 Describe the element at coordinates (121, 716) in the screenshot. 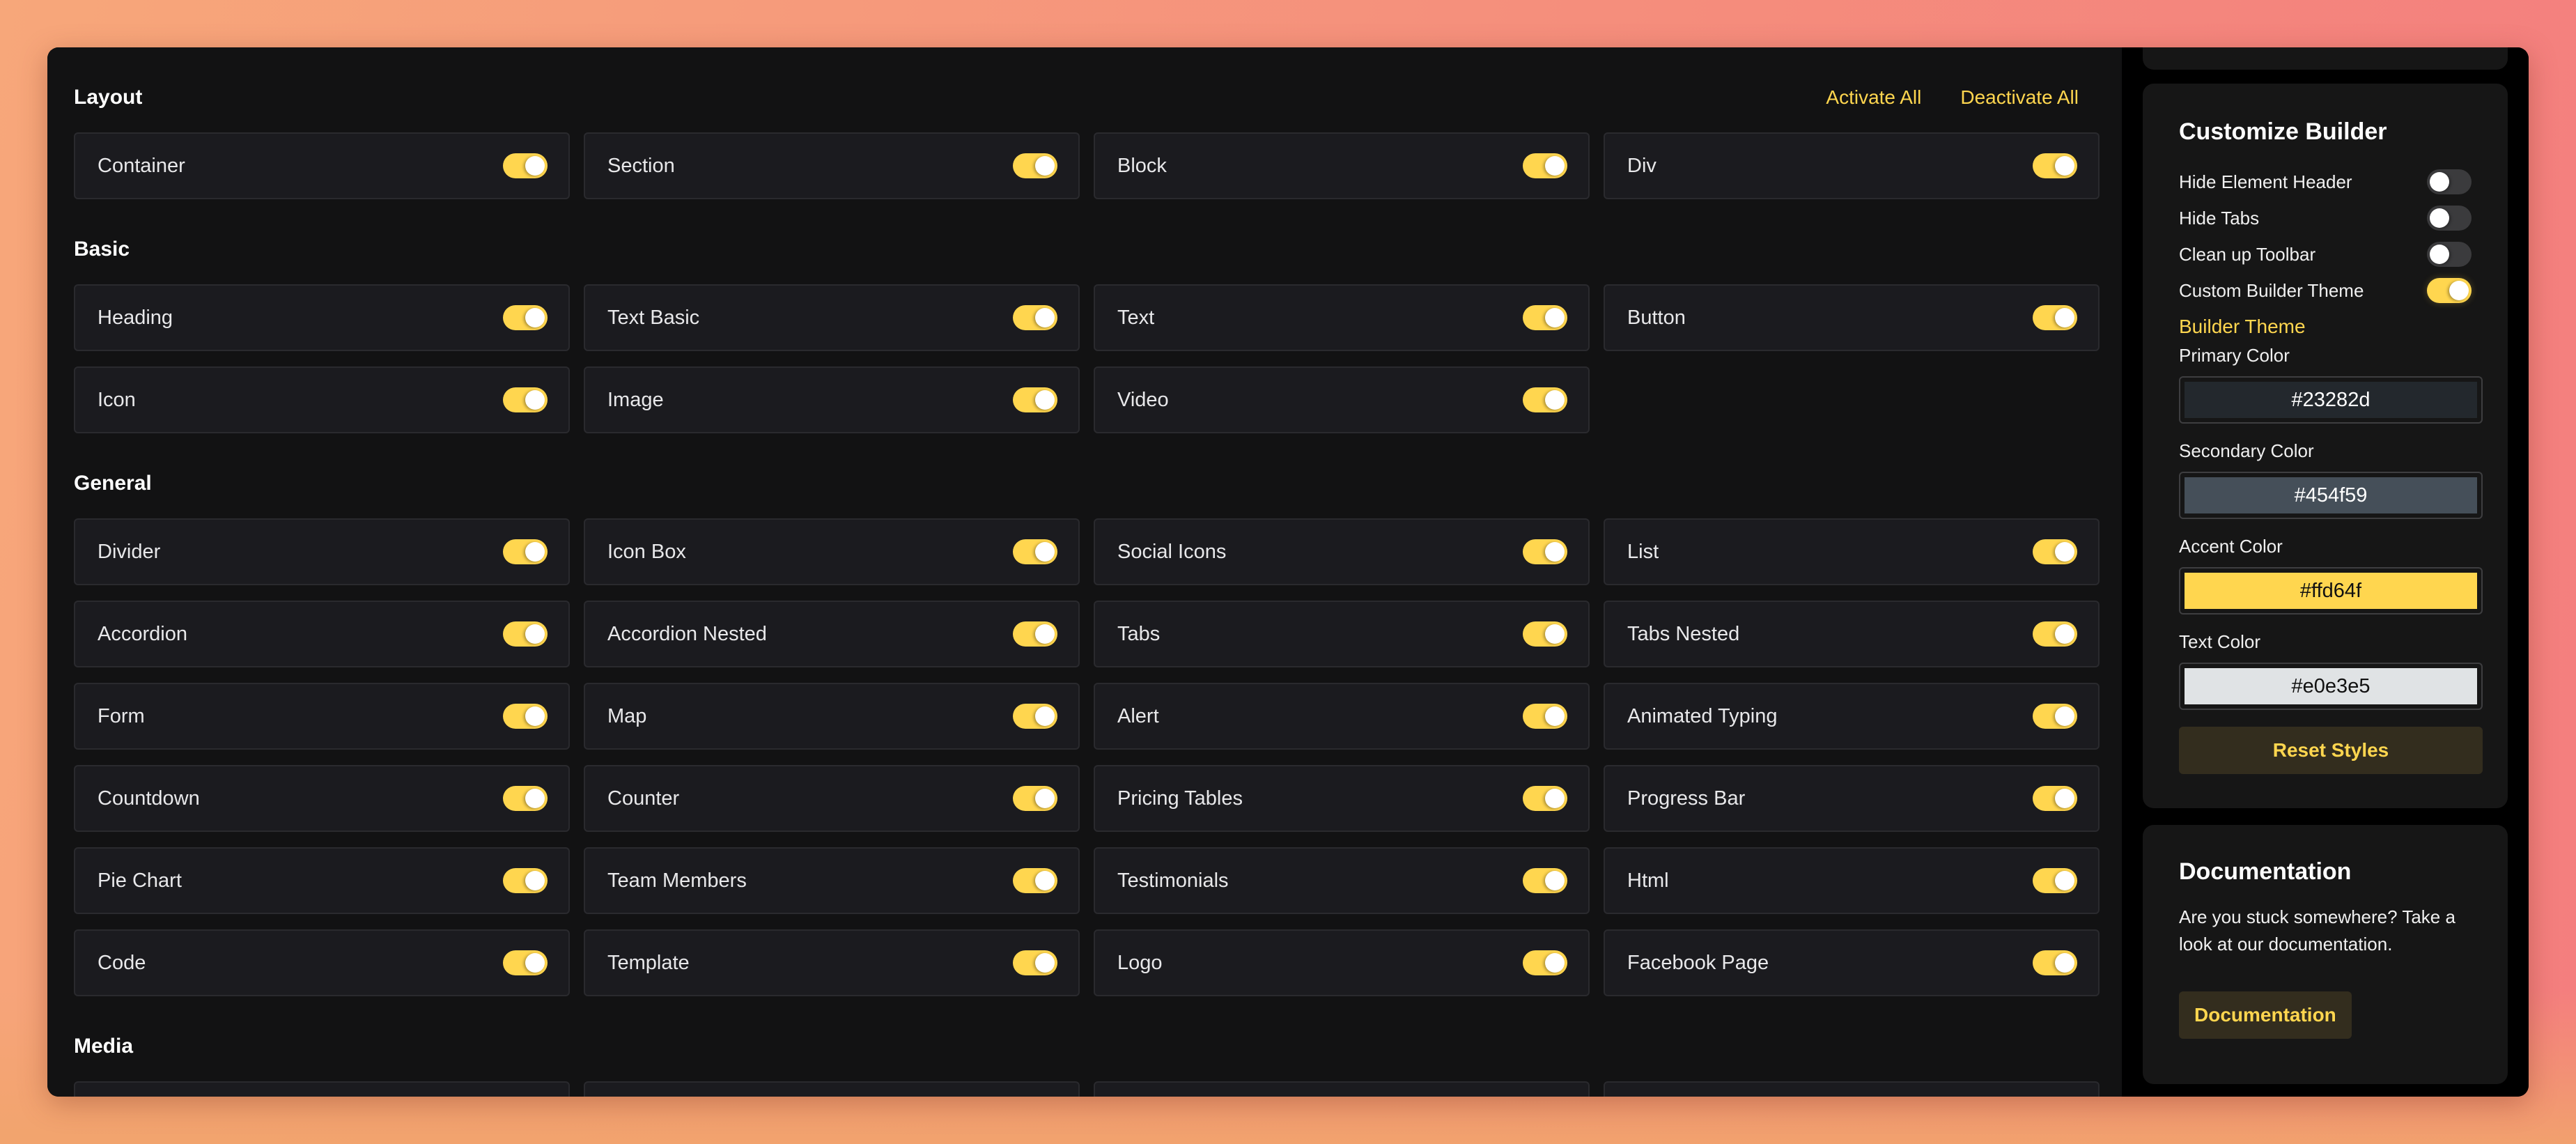

I see `element-label: Form` at that location.